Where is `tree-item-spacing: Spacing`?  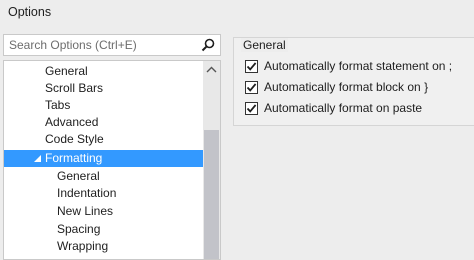 tree-item-spacing: Spacing is located at coordinates (104, 229).